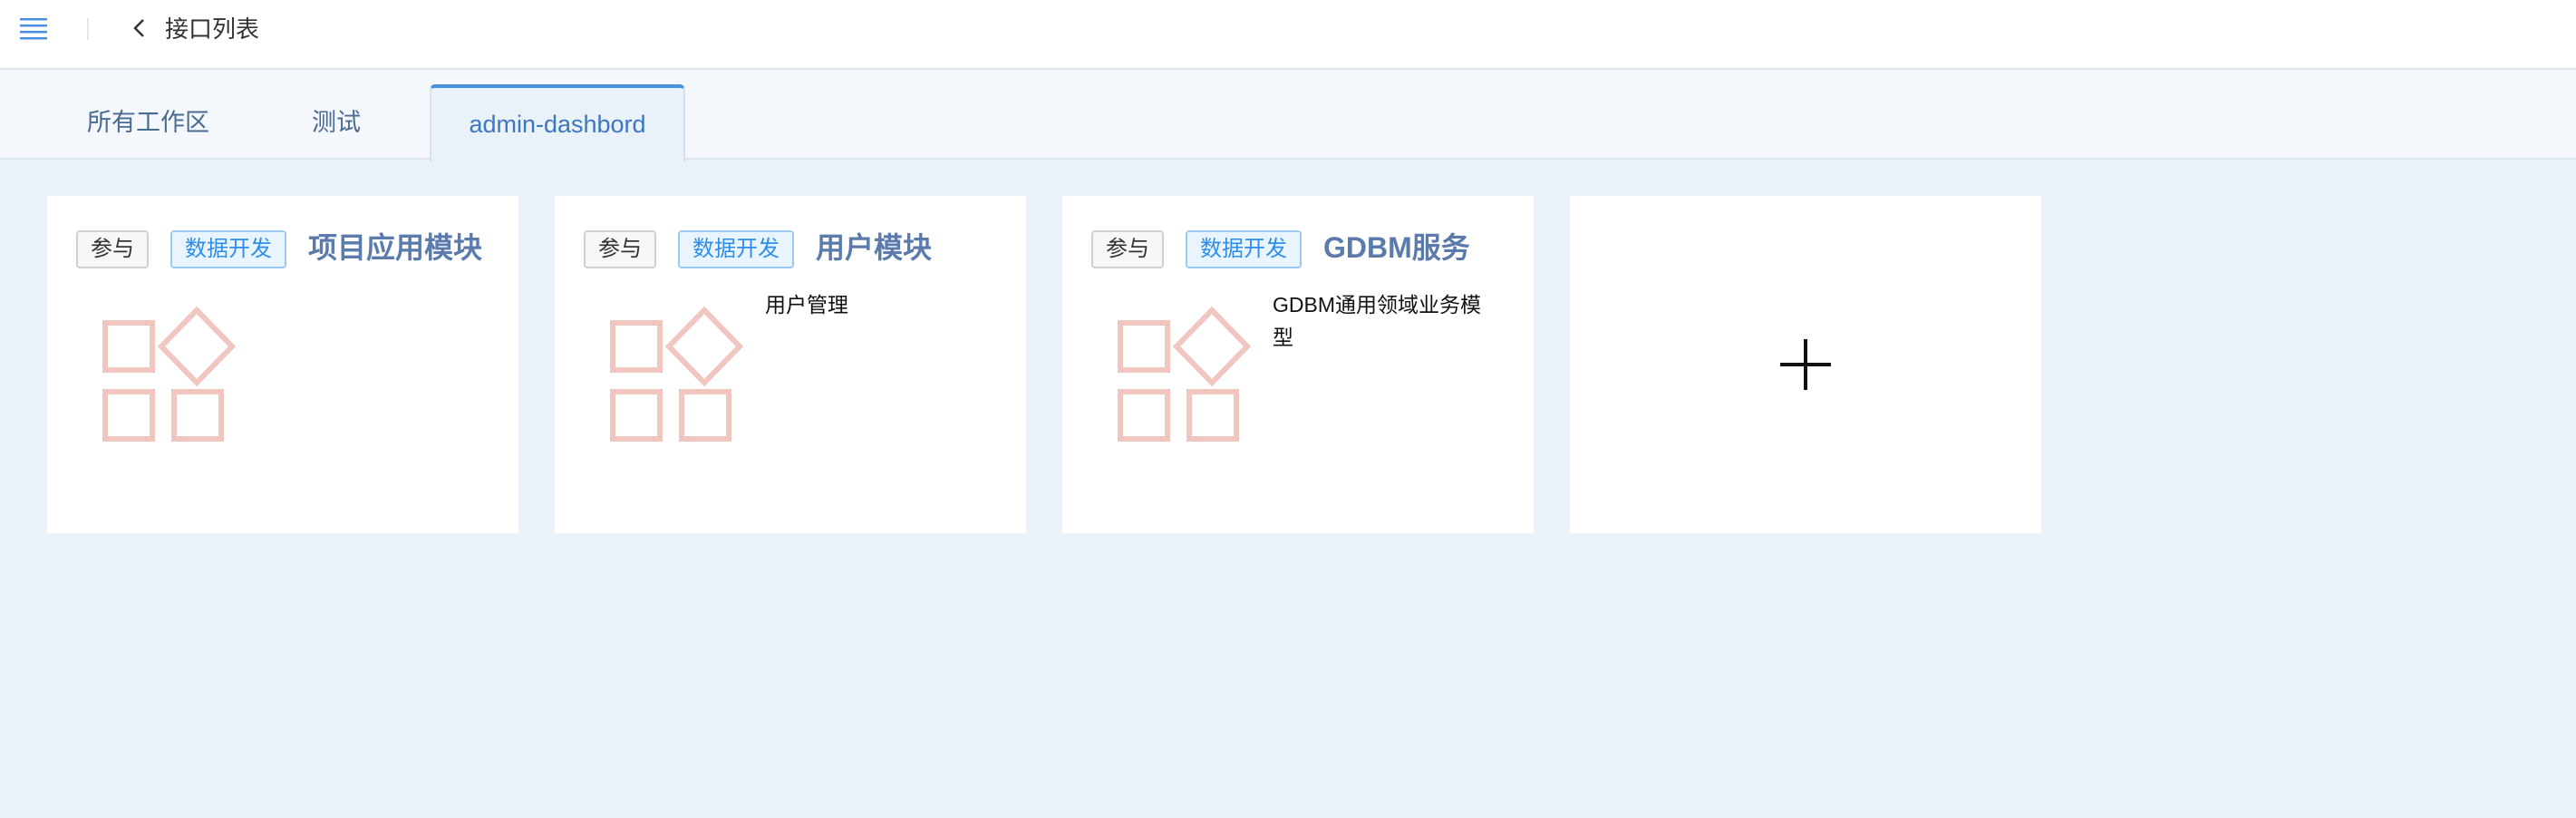 The height and width of the screenshot is (818, 2576). What do you see at coordinates (282, 364) in the screenshot?
I see `module-card: 参与 数据开发 项目应用模块` at bounding box center [282, 364].